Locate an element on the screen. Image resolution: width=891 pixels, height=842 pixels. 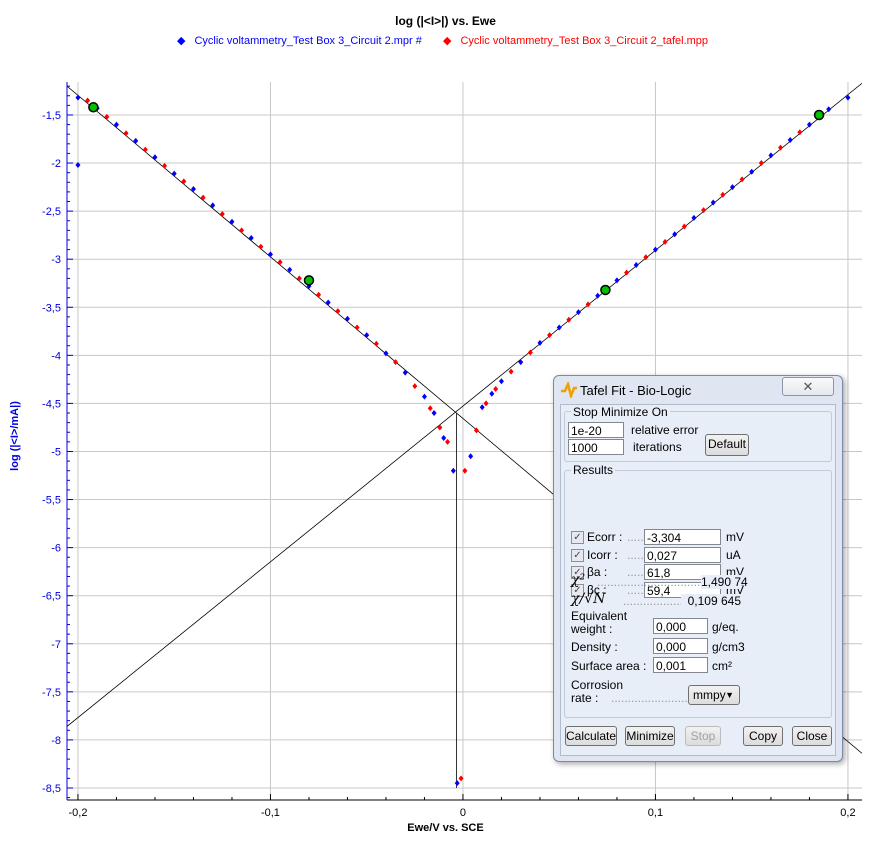
density-input: 0,000 is located at coordinates (680, 646).